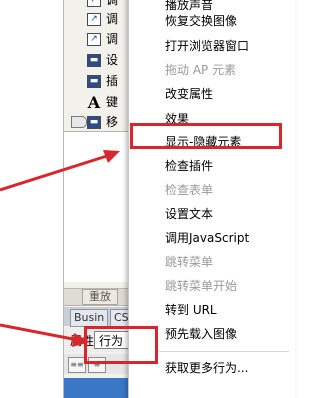 The image size is (320, 398). What do you see at coordinates (206, 136) in the screenshot?
I see `annotation-highlight-box` at bounding box center [206, 136].